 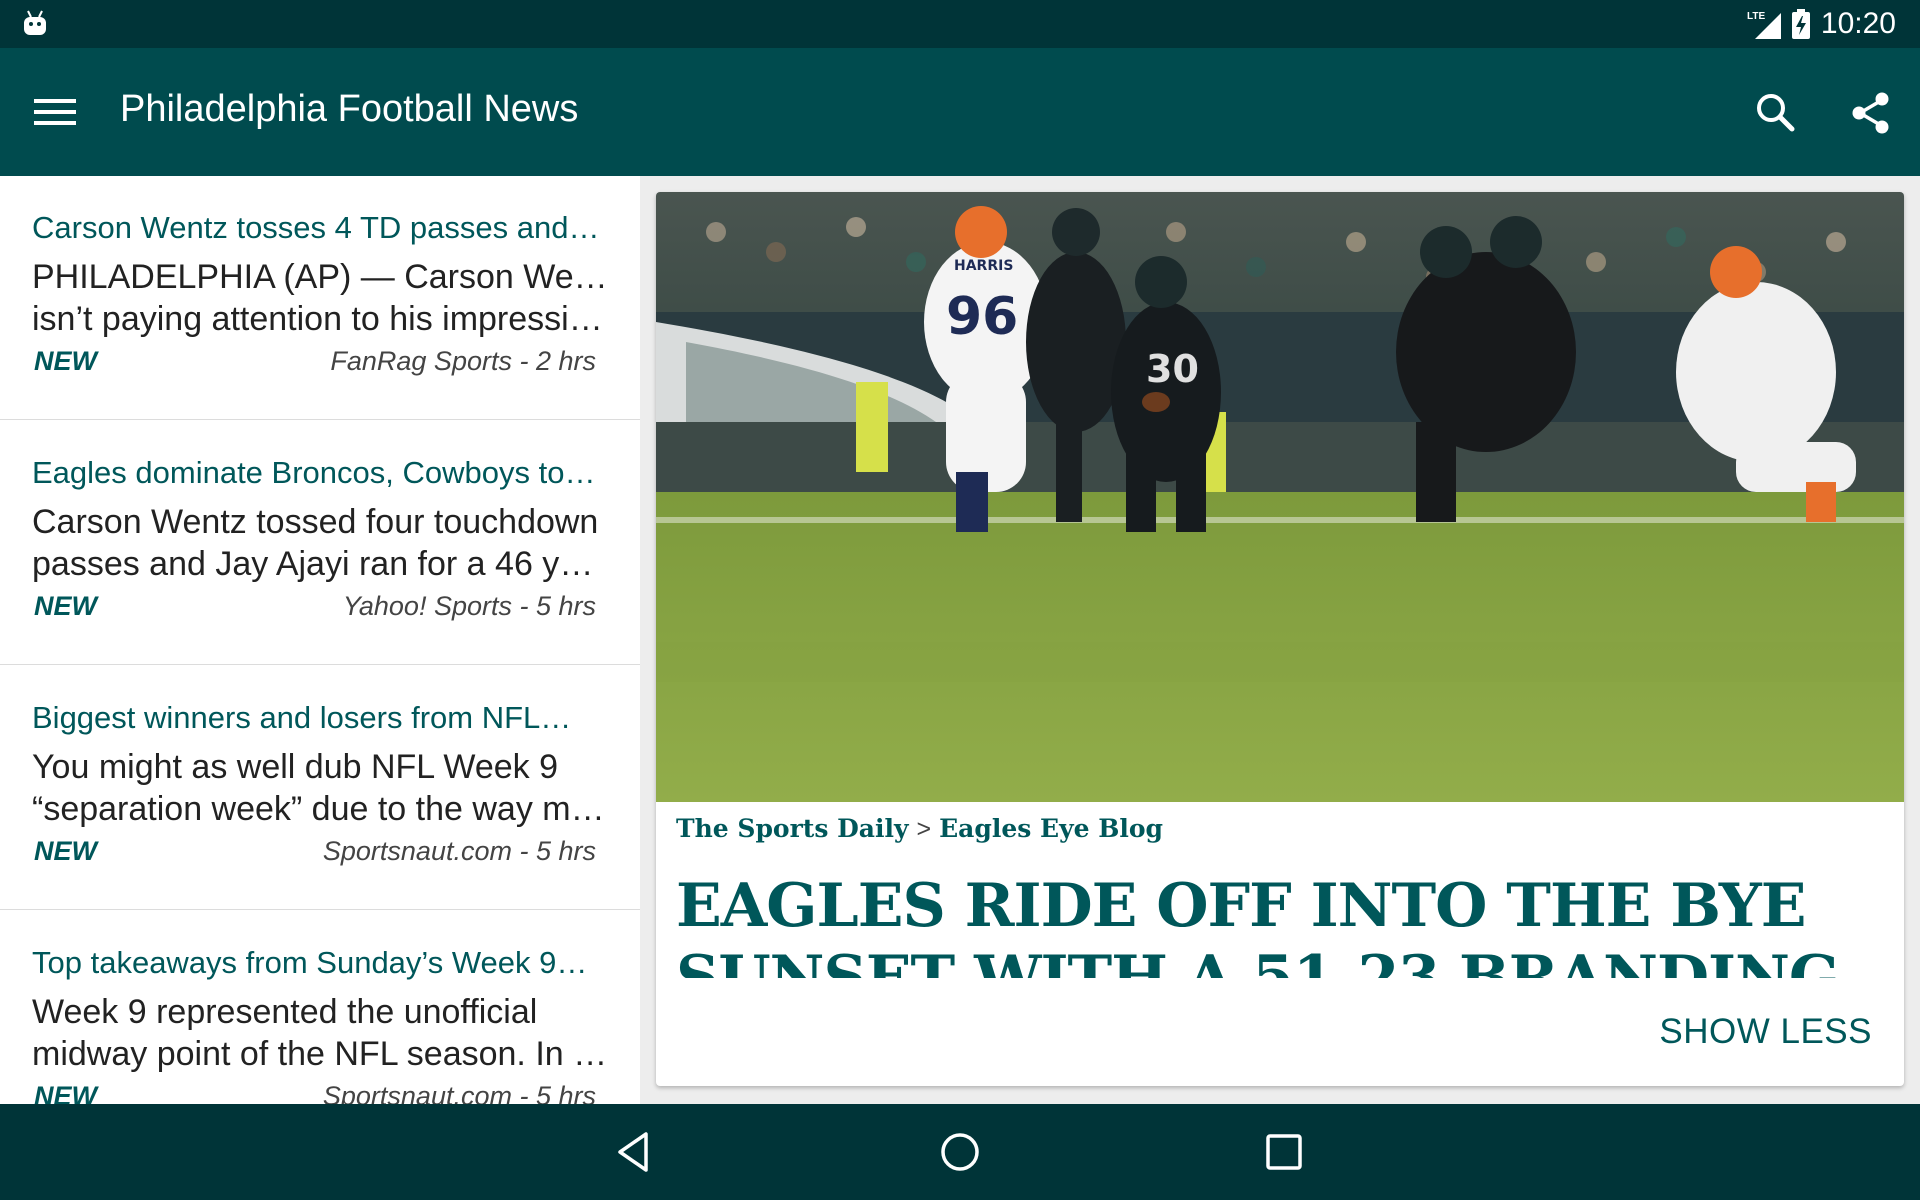 What do you see at coordinates (321, 277) in the screenshot?
I see `snippet-line: PHILADELPHIA (AP) — Carson Wentz` at bounding box center [321, 277].